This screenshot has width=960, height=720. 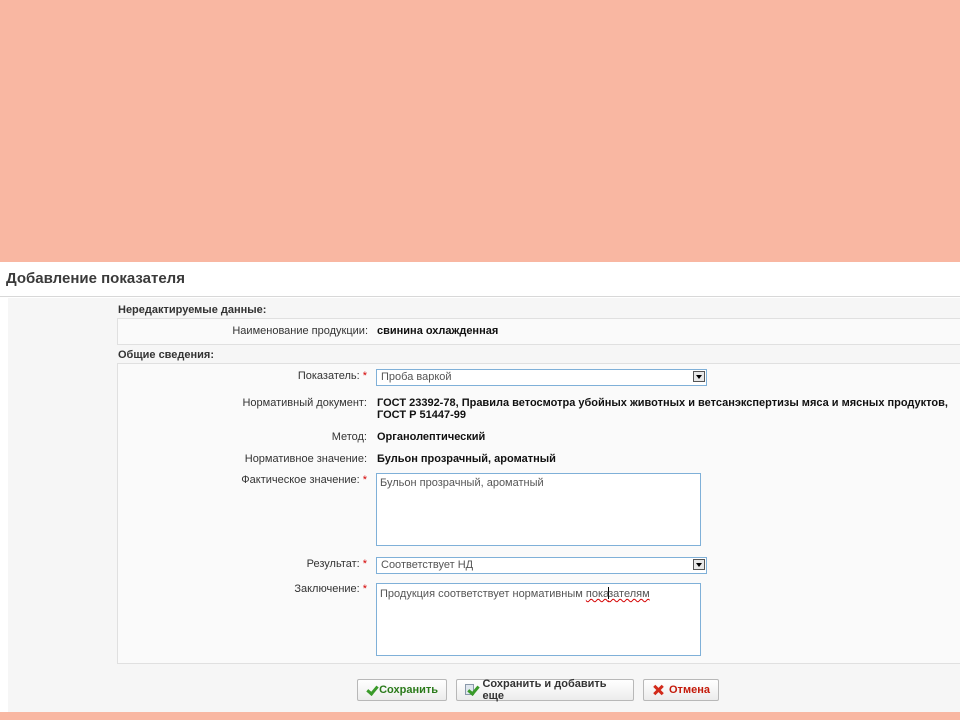 I want to click on save-button-label: Сохранить, so click(x=408, y=690).